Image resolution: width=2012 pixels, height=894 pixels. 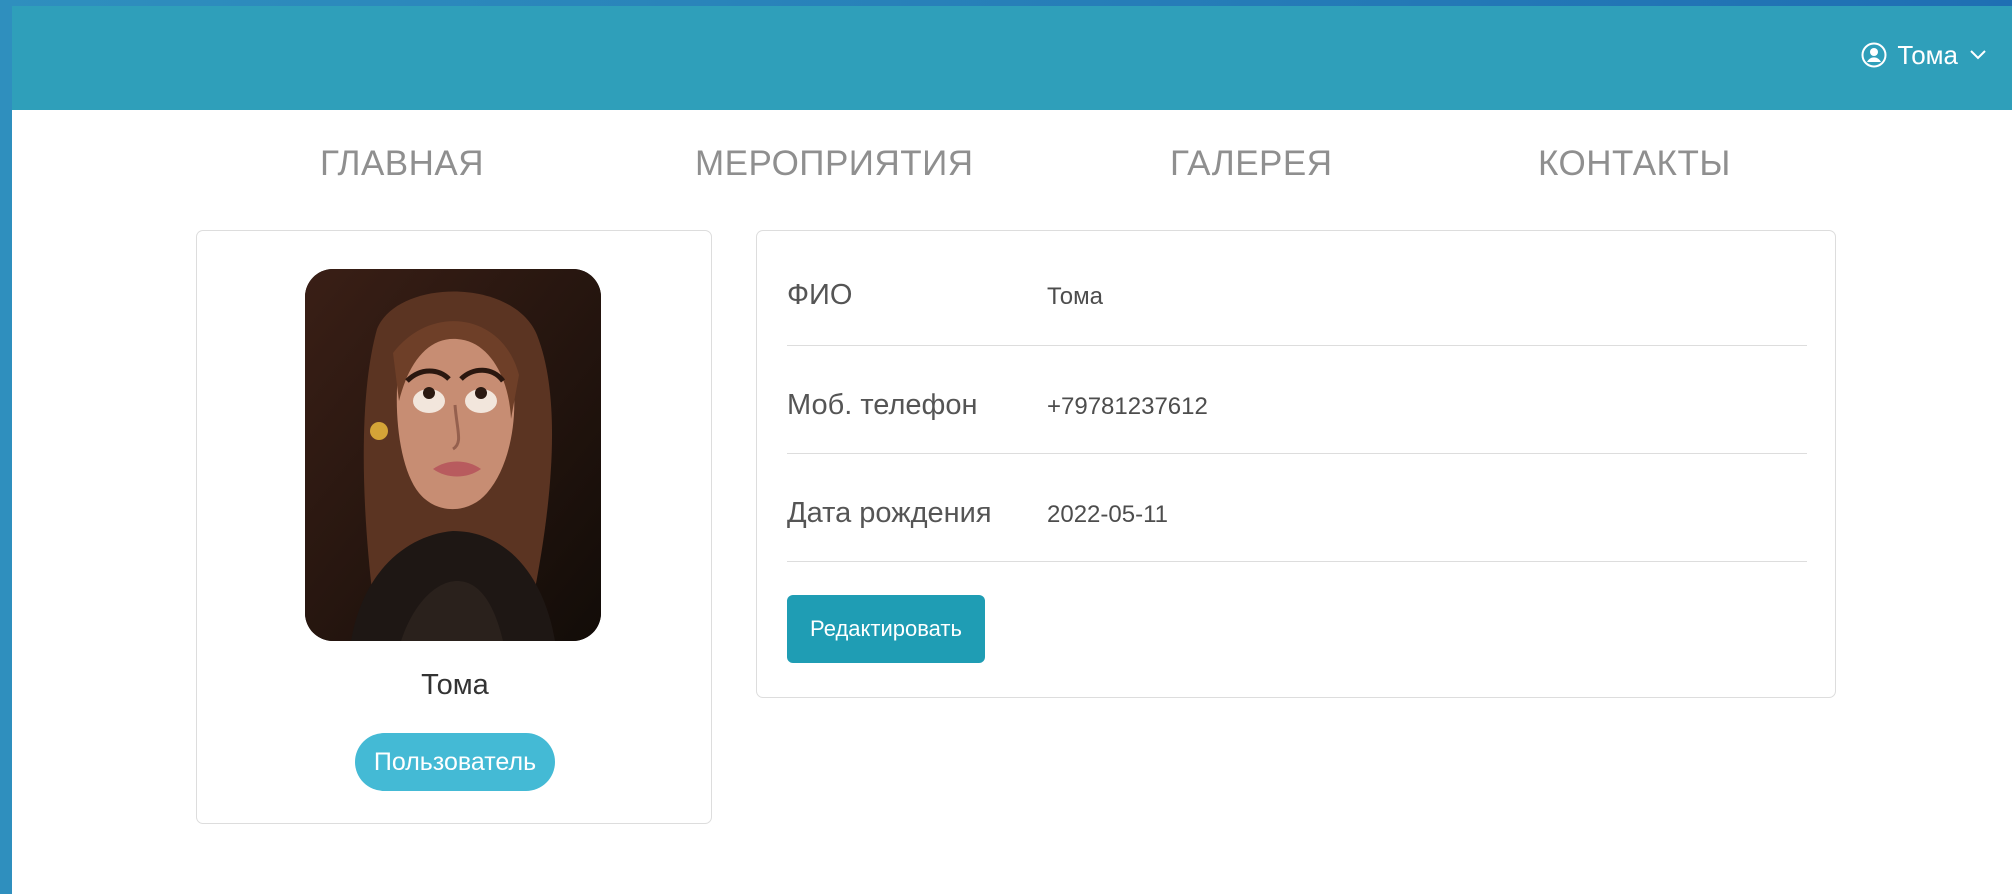 I want to click on nav-item-contacts: КОНТАКТЫ, so click(x=1634, y=164).